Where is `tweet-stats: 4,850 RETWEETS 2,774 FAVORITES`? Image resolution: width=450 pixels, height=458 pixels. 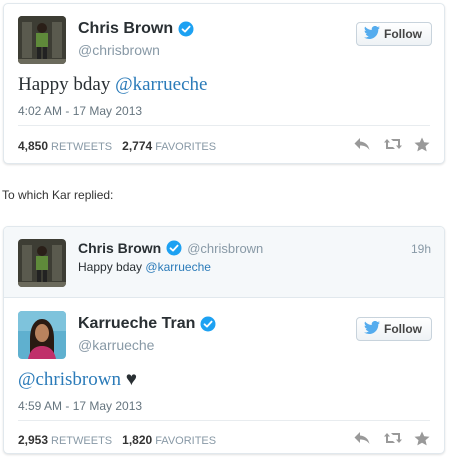 tweet-stats: 4,850 RETWEETS 2,774 FAVORITES is located at coordinates (117, 146).